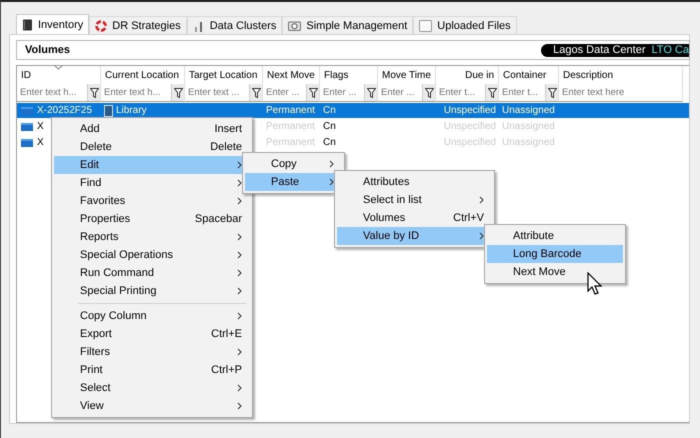 This screenshot has height=438, width=700. I want to click on menu-item: Print Ctrl+P, so click(152, 370).